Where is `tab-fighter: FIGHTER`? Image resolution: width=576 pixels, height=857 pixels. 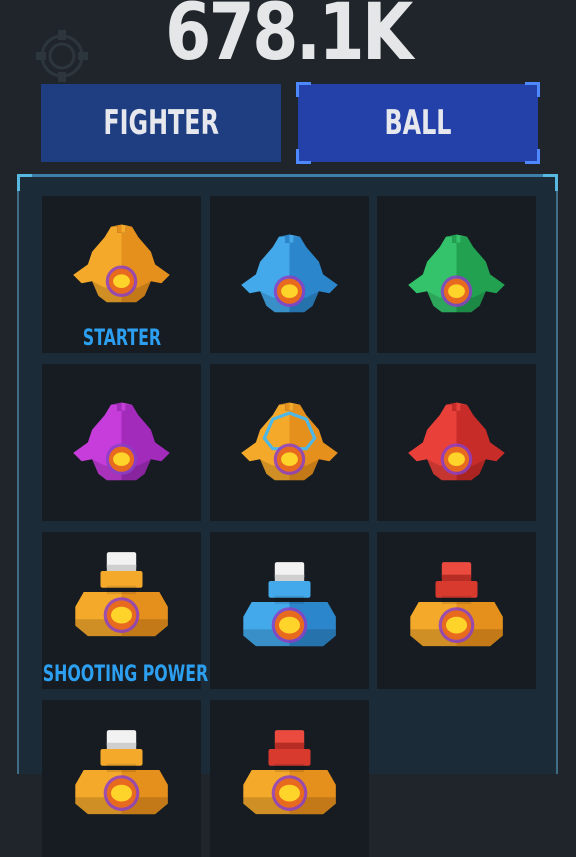 tab-fighter: FIGHTER is located at coordinates (161, 123).